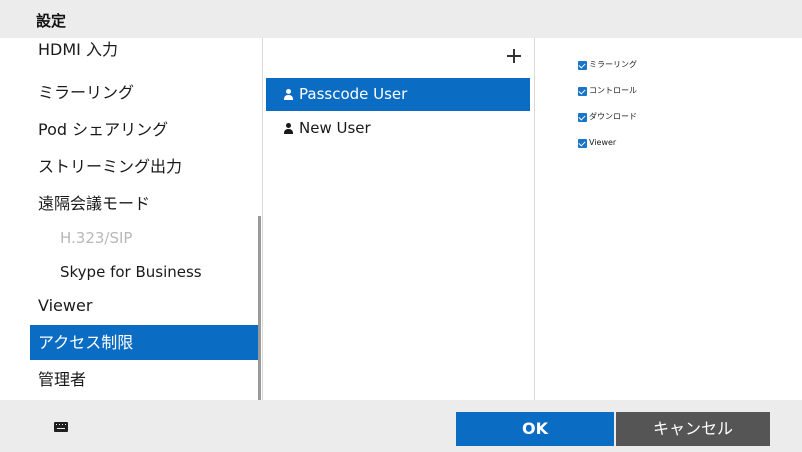  What do you see at coordinates (144, 166) in the screenshot?
I see `menu-item-streaming-output: ストリーミング出力` at bounding box center [144, 166].